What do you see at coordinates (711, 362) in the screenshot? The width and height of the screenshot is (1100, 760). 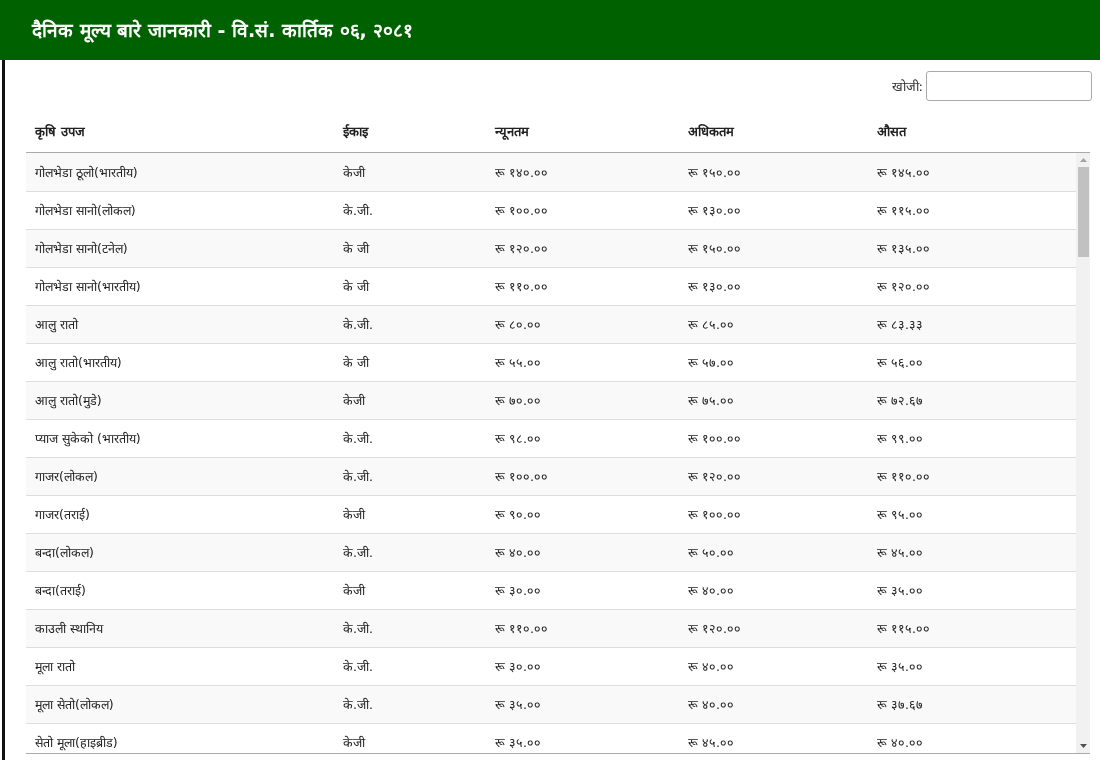 I see `table-cell-text: रू ५७.००` at bounding box center [711, 362].